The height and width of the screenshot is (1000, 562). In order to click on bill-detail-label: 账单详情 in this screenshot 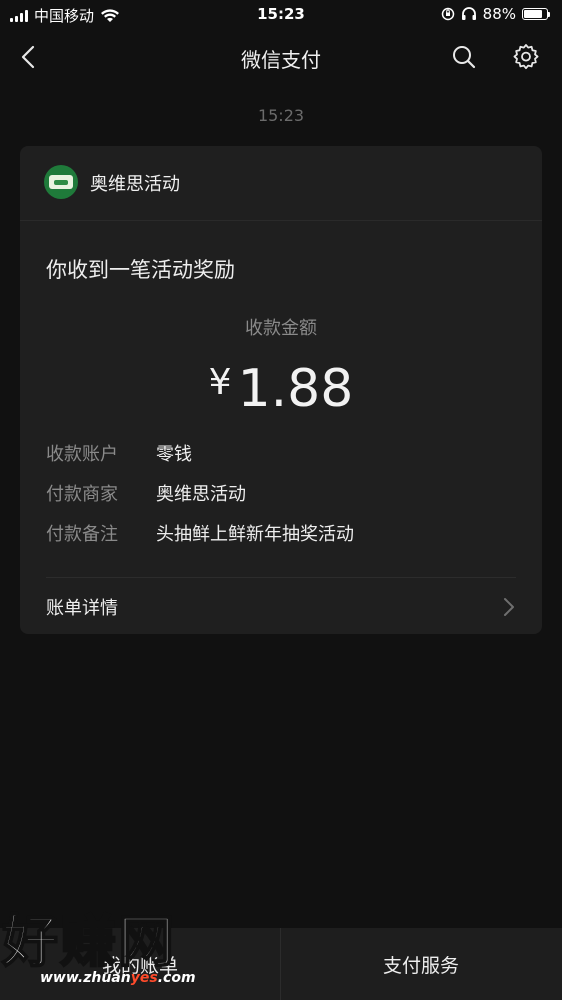, I will do `click(82, 608)`.